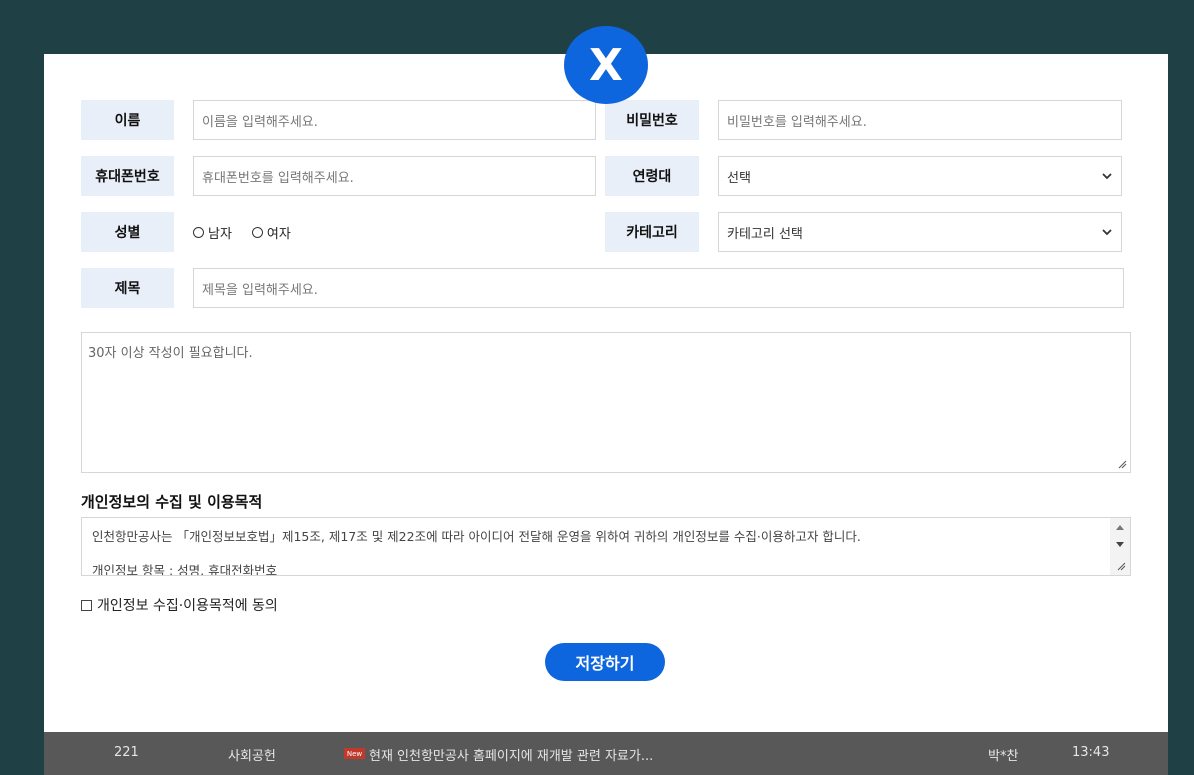  Describe the element at coordinates (605, 662) in the screenshot. I see `save-button: 저장하기` at that location.